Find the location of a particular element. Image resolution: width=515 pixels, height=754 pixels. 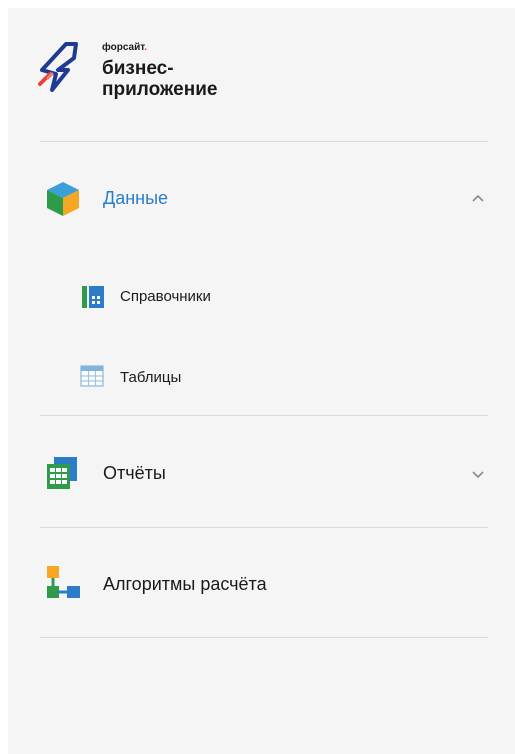

app-name-line2: приложение is located at coordinates (160, 89).